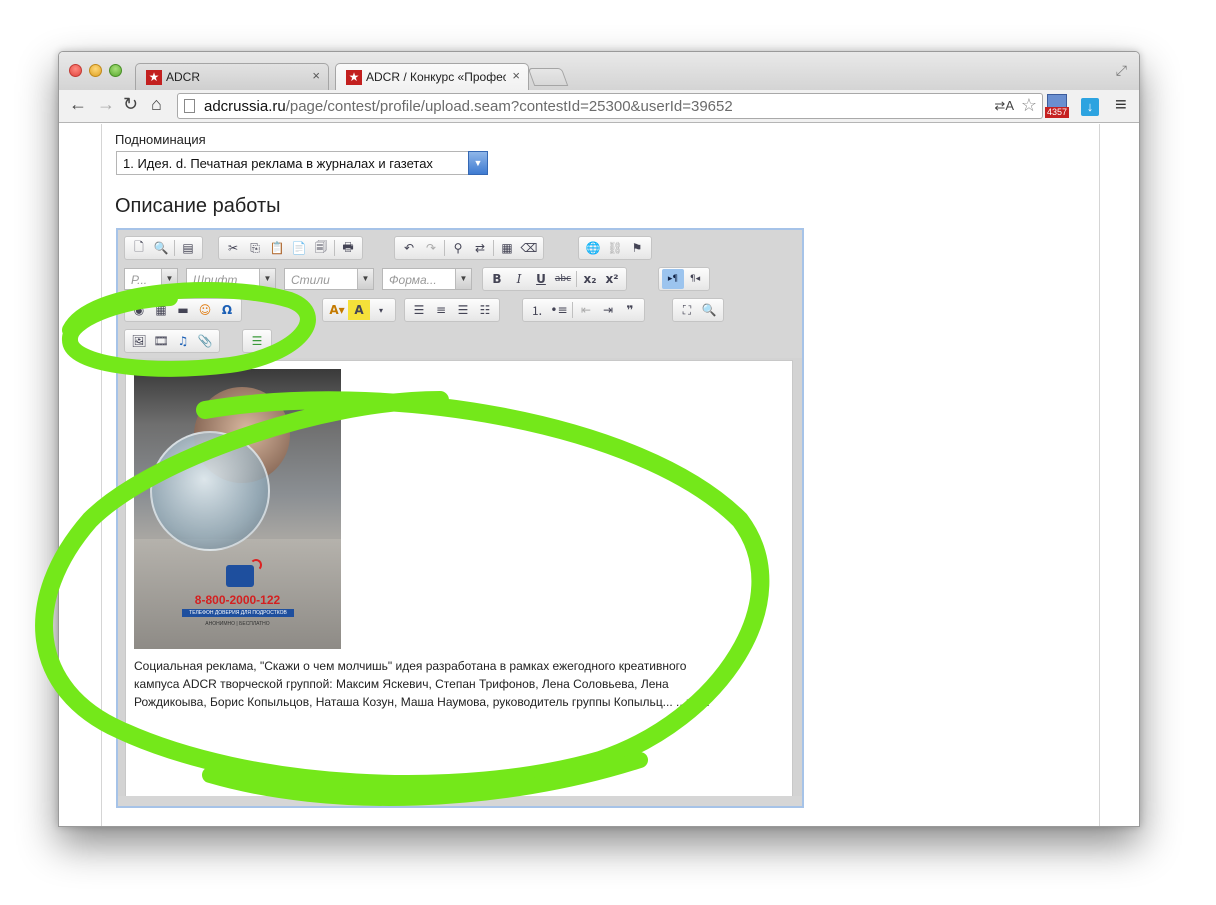 This screenshot has height=905, width=1216. I want to click on new-page-icon: 🗋, so click(139, 248).